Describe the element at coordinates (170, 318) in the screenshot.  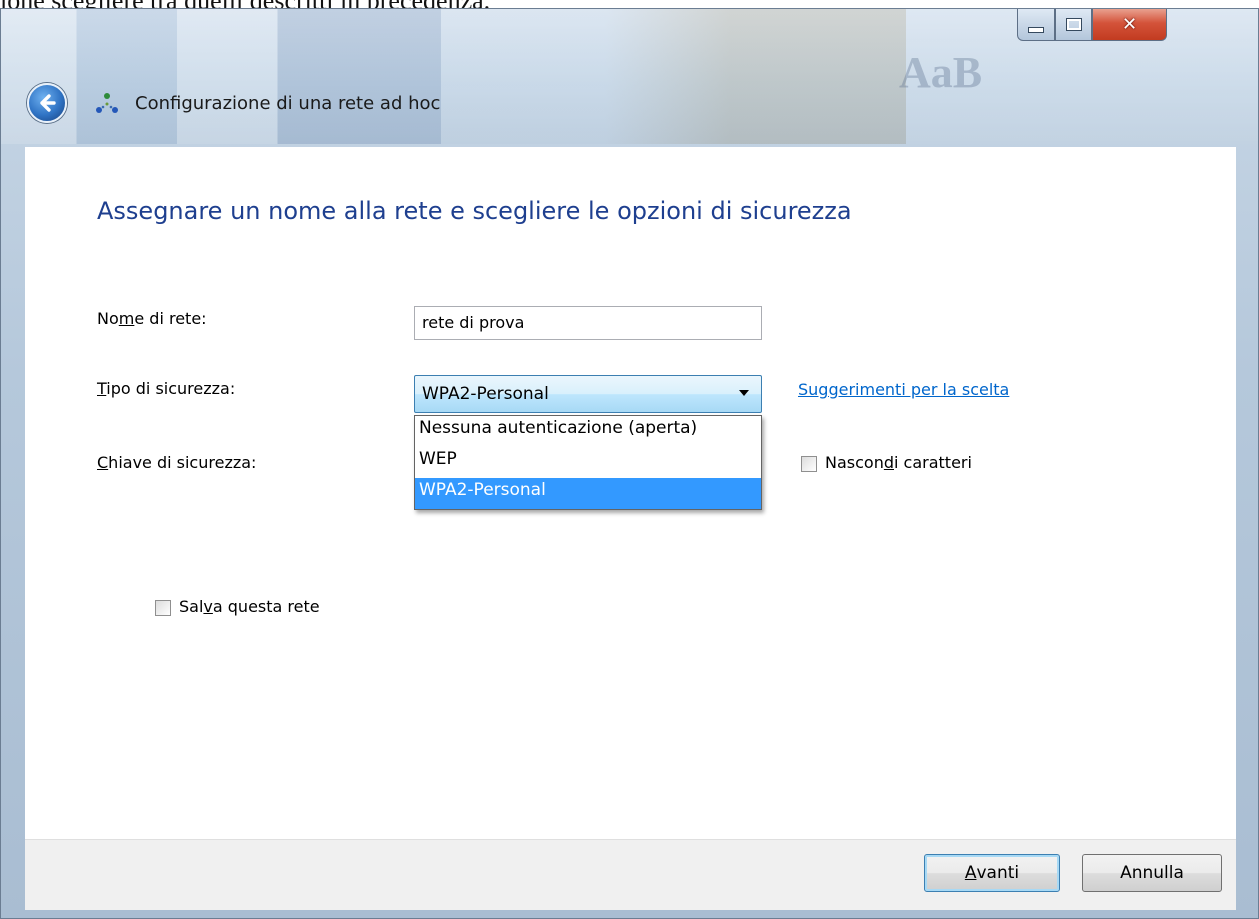
I see `label-text: e di rete:` at that location.